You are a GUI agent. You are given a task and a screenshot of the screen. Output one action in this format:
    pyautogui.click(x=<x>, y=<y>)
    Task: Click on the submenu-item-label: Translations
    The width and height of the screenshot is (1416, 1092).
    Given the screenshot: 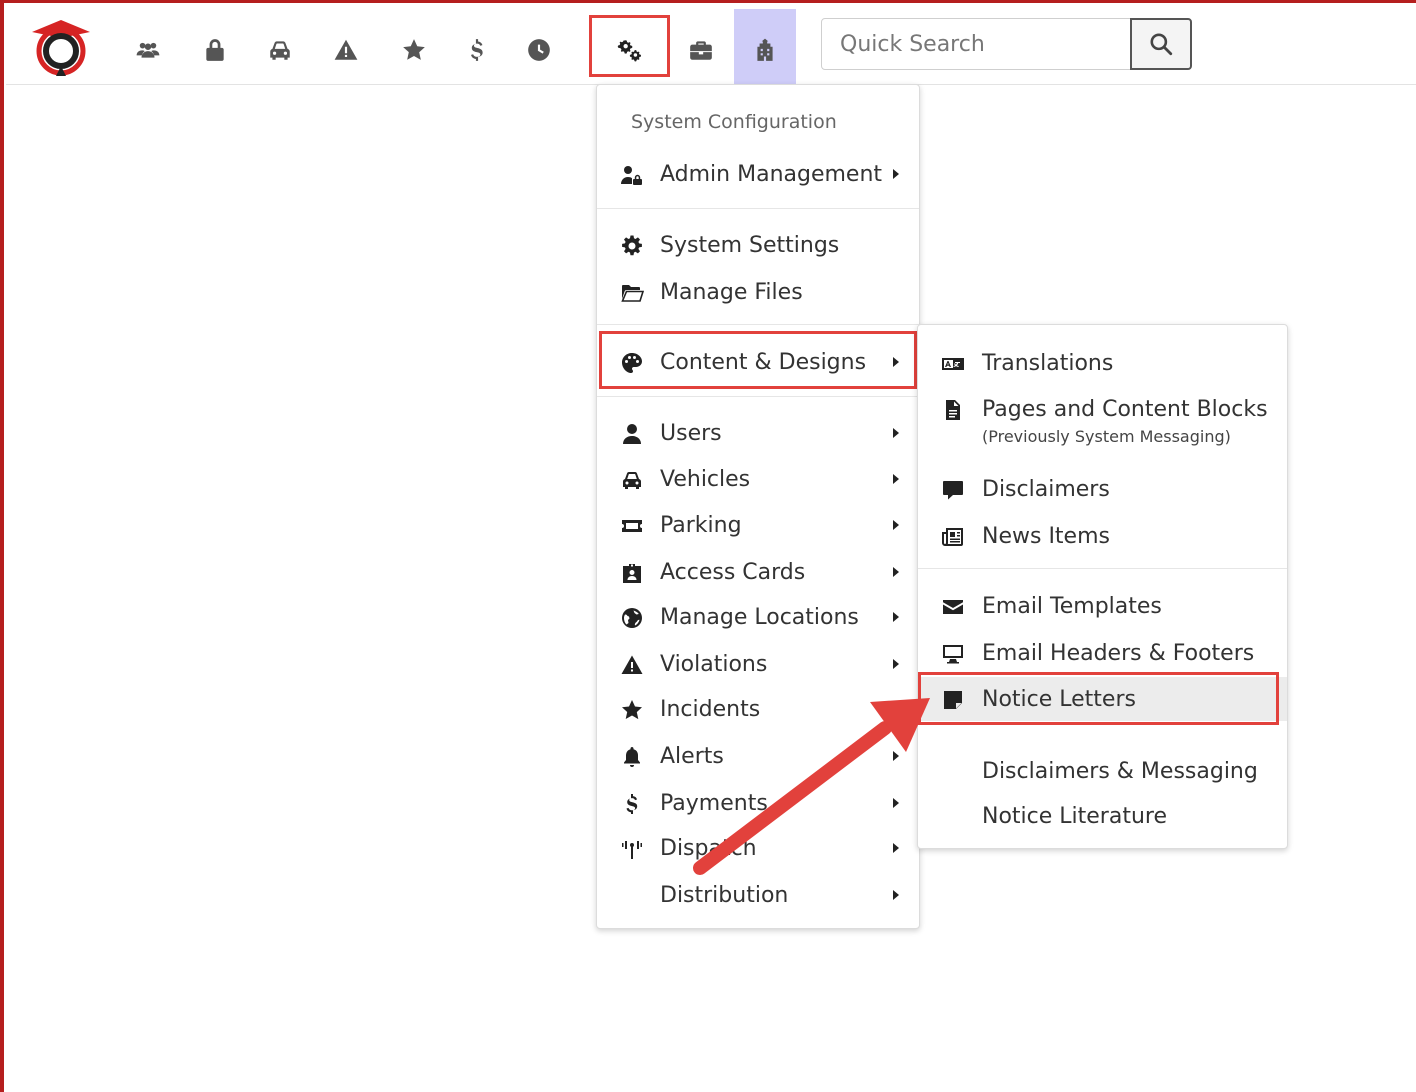 What is the action you would take?
    pyautogui.click(x=1048, y=363)
    